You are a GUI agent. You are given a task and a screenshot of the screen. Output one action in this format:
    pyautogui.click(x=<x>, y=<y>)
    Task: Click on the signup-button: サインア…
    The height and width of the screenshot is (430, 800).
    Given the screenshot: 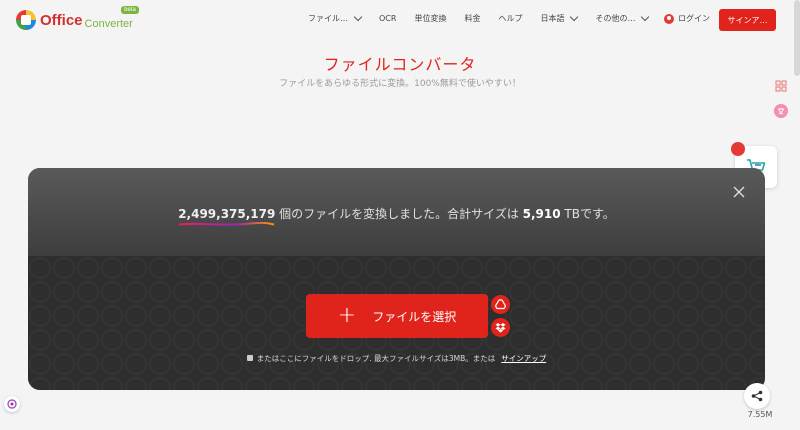 What is the action you would take?
    pyautogui.click(x=747, y=20)
    